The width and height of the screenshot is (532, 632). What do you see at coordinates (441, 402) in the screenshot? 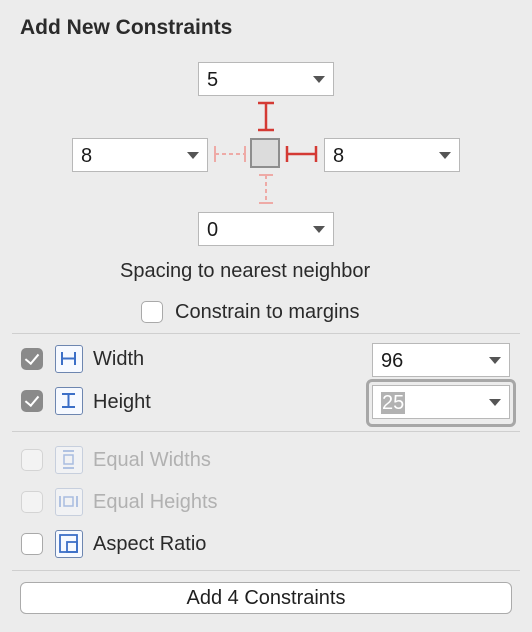
I see `height-value-combo: 25` at bounding box center [441, 402].